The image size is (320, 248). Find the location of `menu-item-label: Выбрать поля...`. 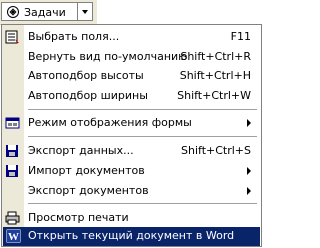

menu-item-label: Выбрать поля... is located at coordinates (74, 36).